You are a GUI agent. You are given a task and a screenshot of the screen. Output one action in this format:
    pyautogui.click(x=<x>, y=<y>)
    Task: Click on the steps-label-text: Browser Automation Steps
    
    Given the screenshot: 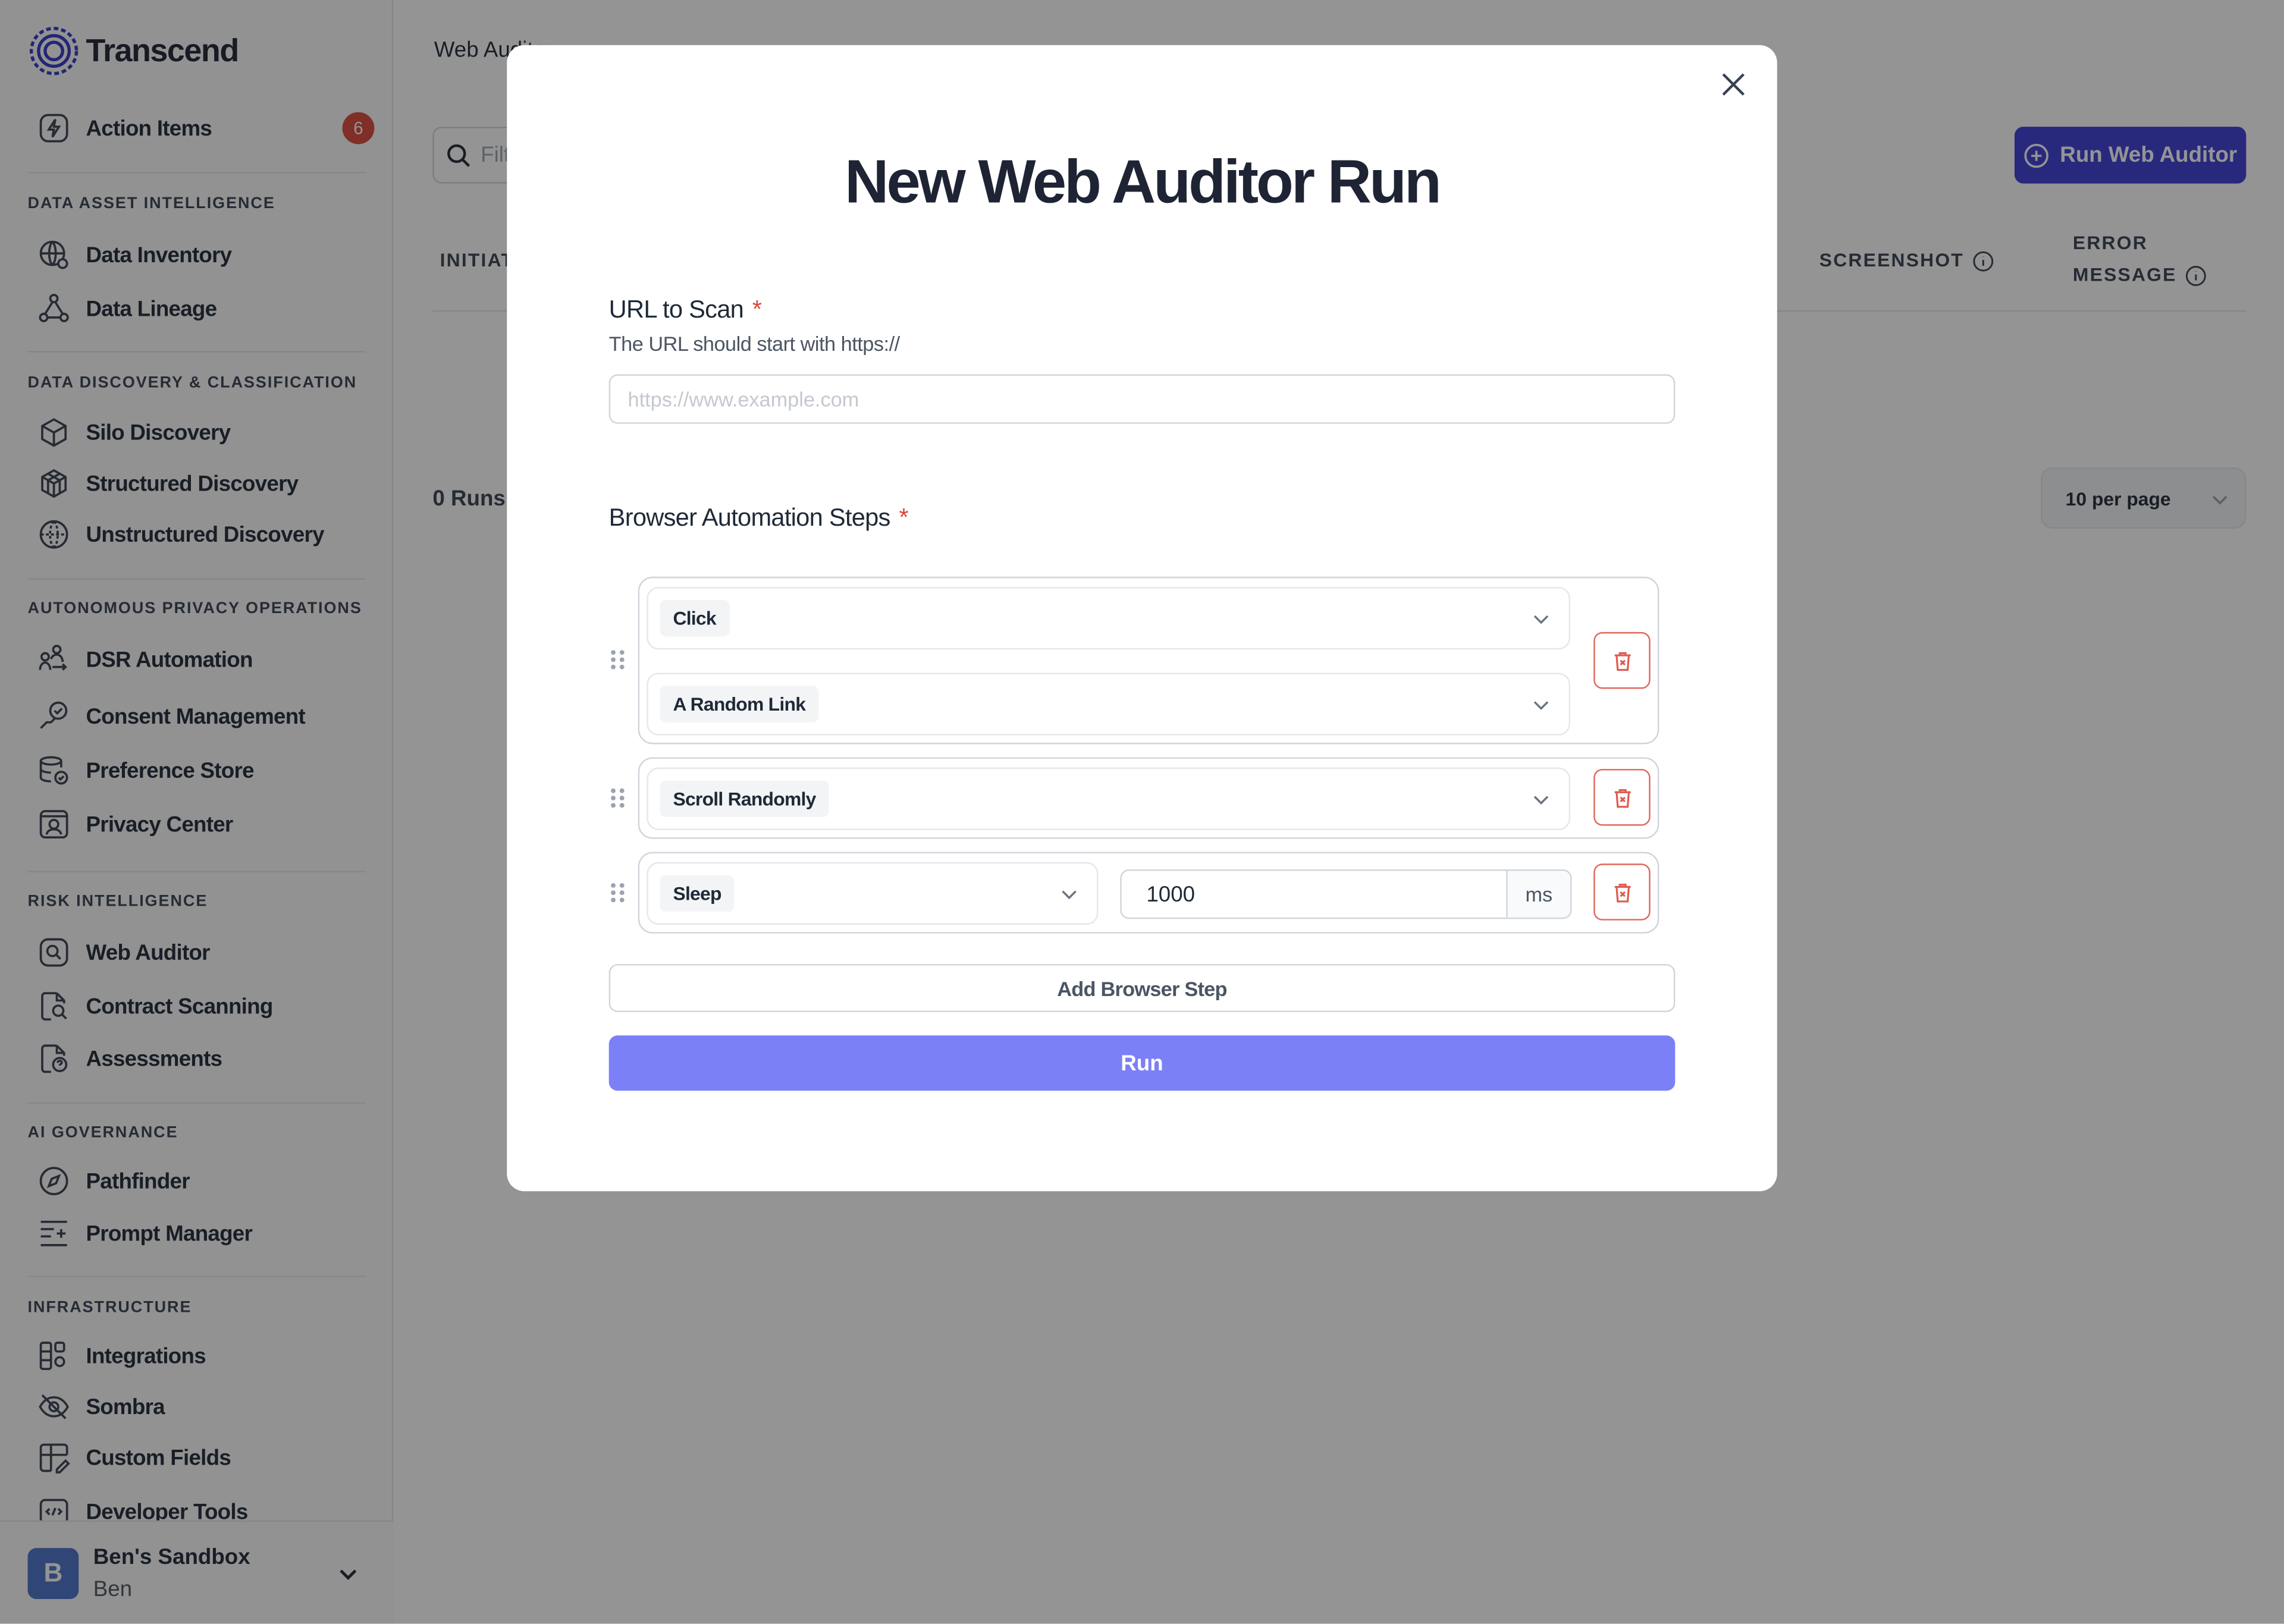 What is the action you would take?
    pyautogui.click(x=749, y=518)
    